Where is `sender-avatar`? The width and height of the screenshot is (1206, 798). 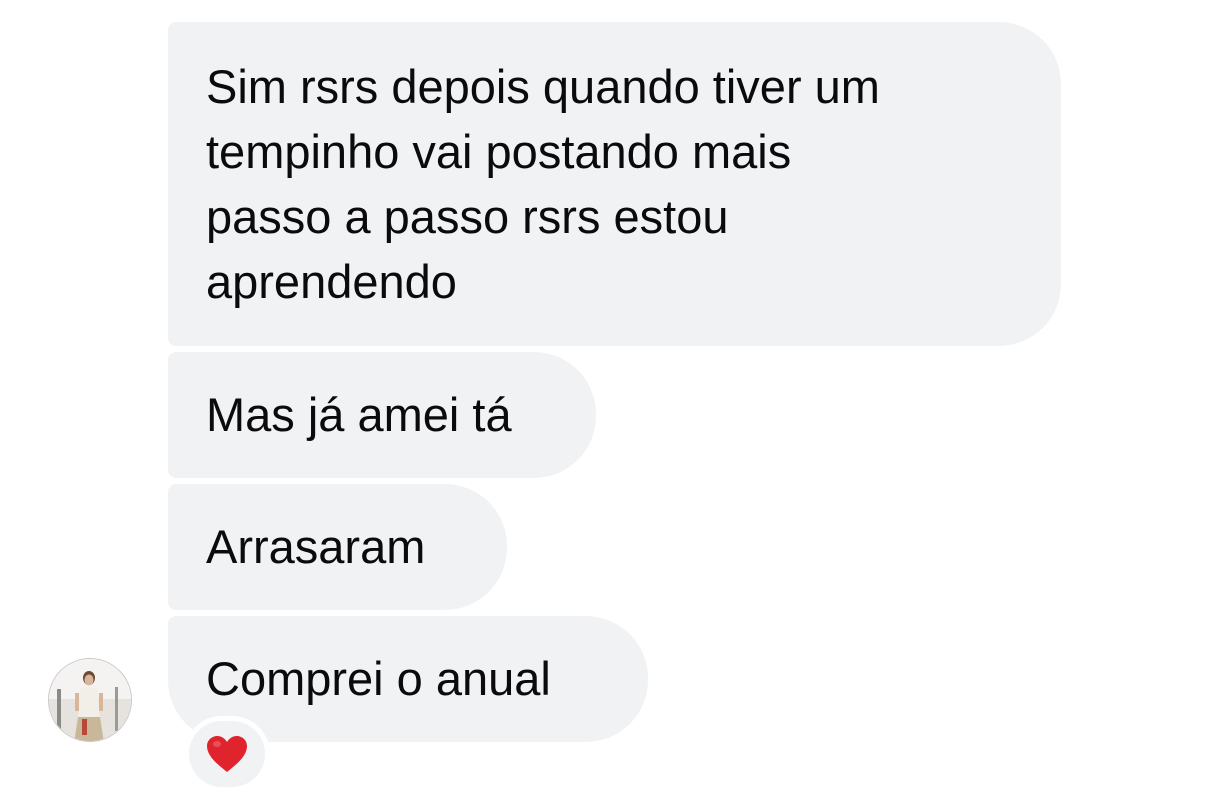 sender-avatar is located at coordinates (90, 700).